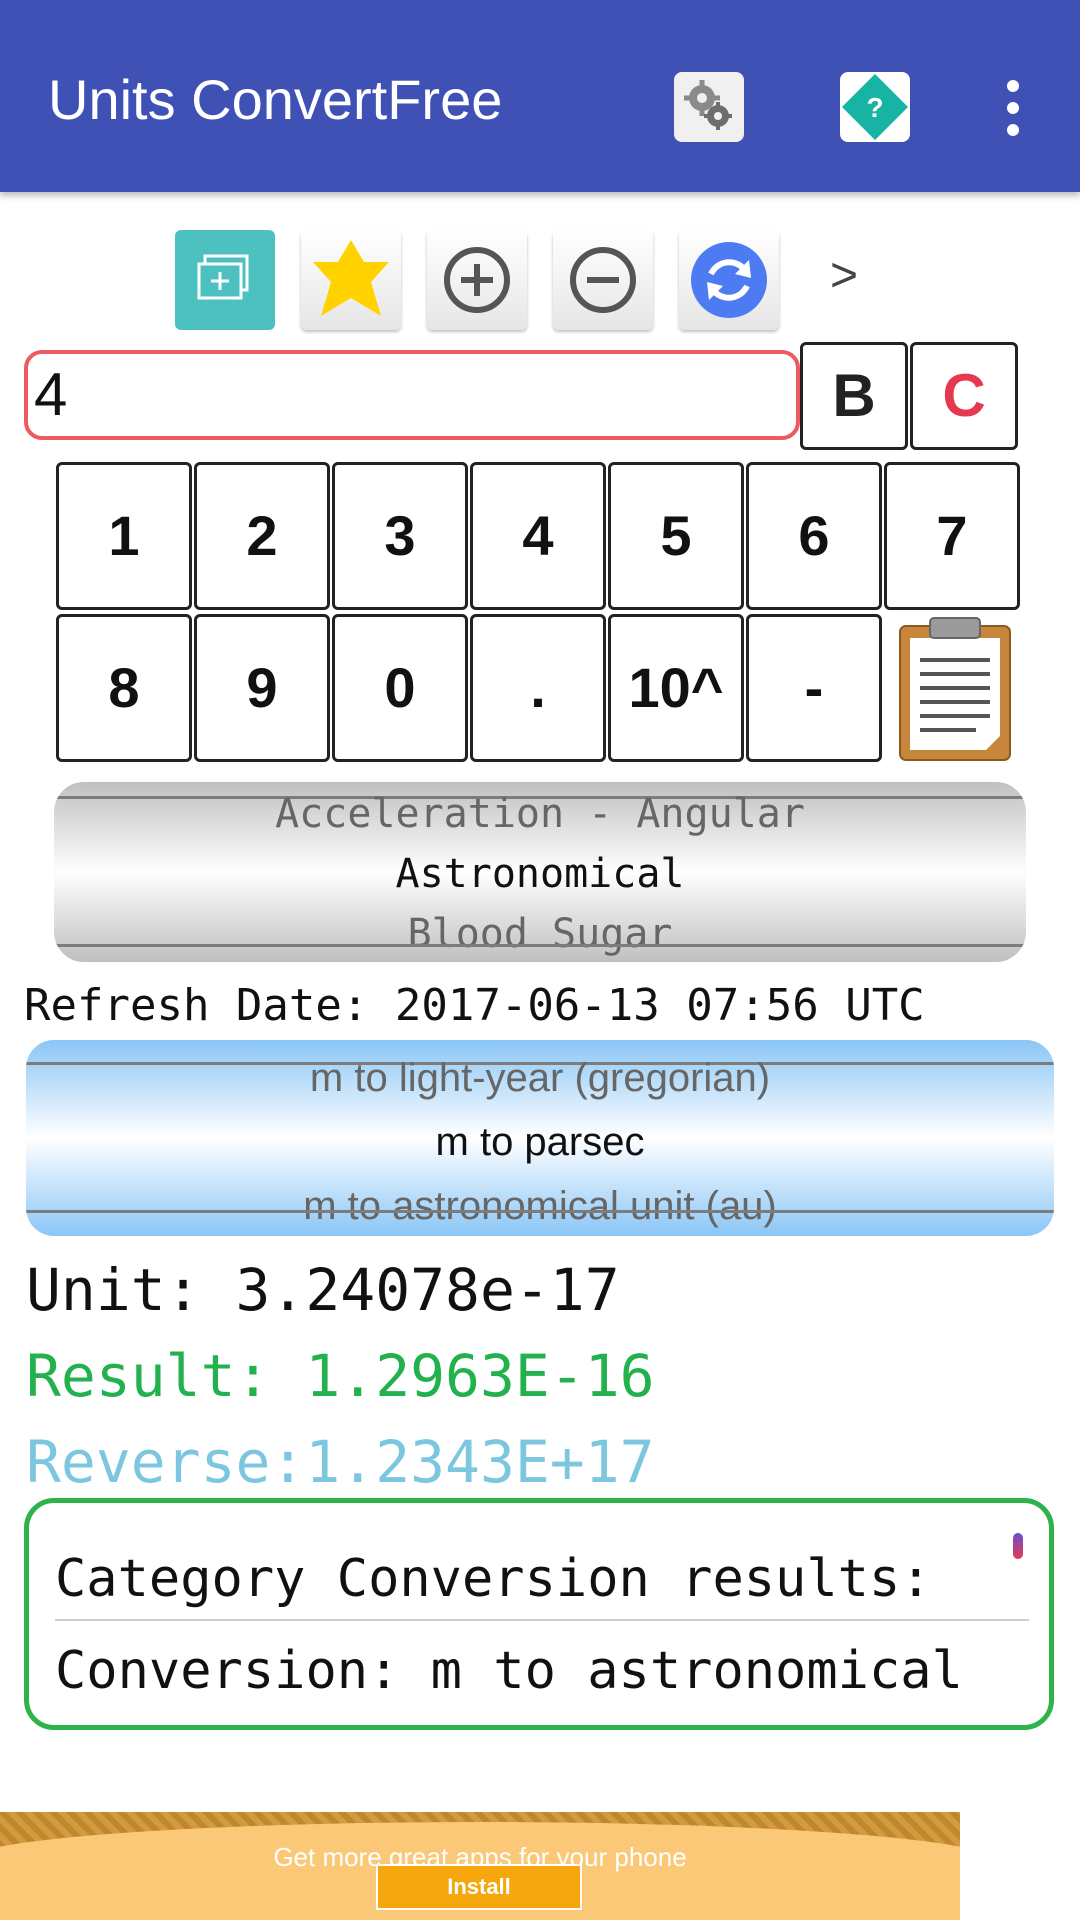 The image size is (1080, 1920). What do you see at coordinates (323, 1290) in the screenshot?
I see `unit-value: Unit: 3.24078e-17` at bounding box center [323, 1290].